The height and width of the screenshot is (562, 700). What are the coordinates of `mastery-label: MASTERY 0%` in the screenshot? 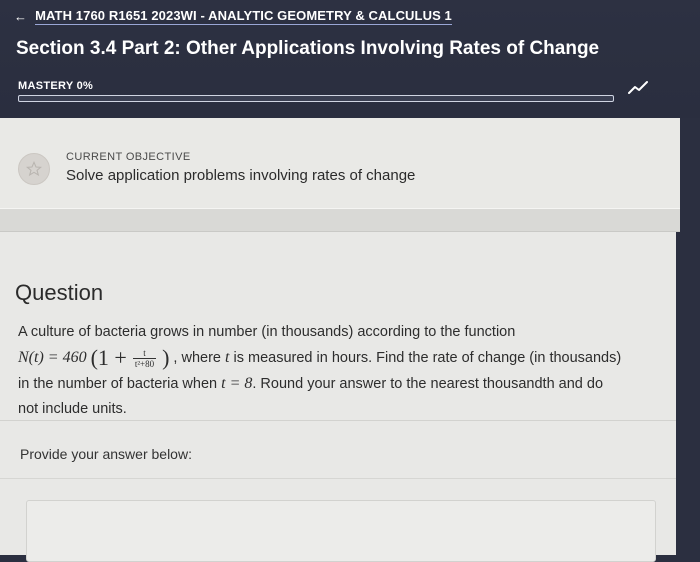 It's located at (56, 86).